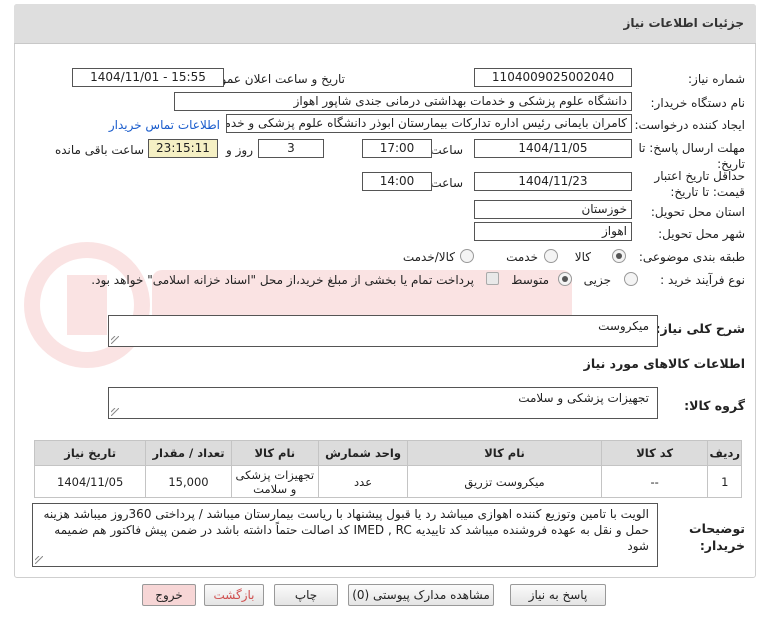 Image resolution: width=761 pixels, height=622 pixels. I want to click on category-option-goods-service: کالا/خدمت, so click(428, 257).